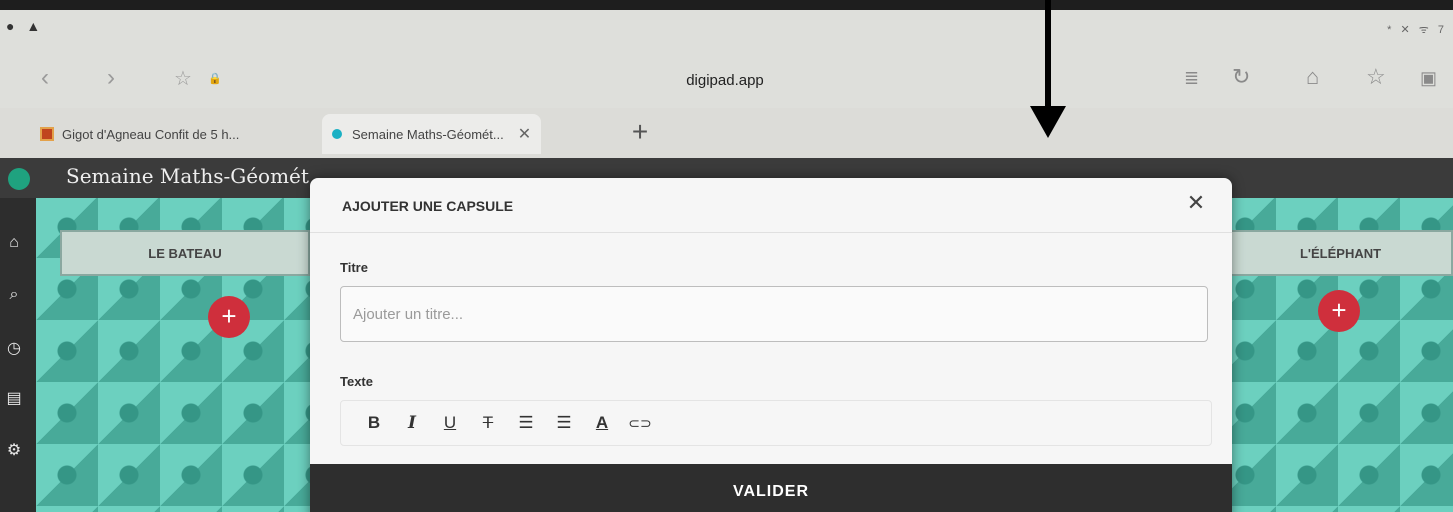 This screenshot has width=1453, height=512. I want to click on forward-icon: ›, so click(111, 78).